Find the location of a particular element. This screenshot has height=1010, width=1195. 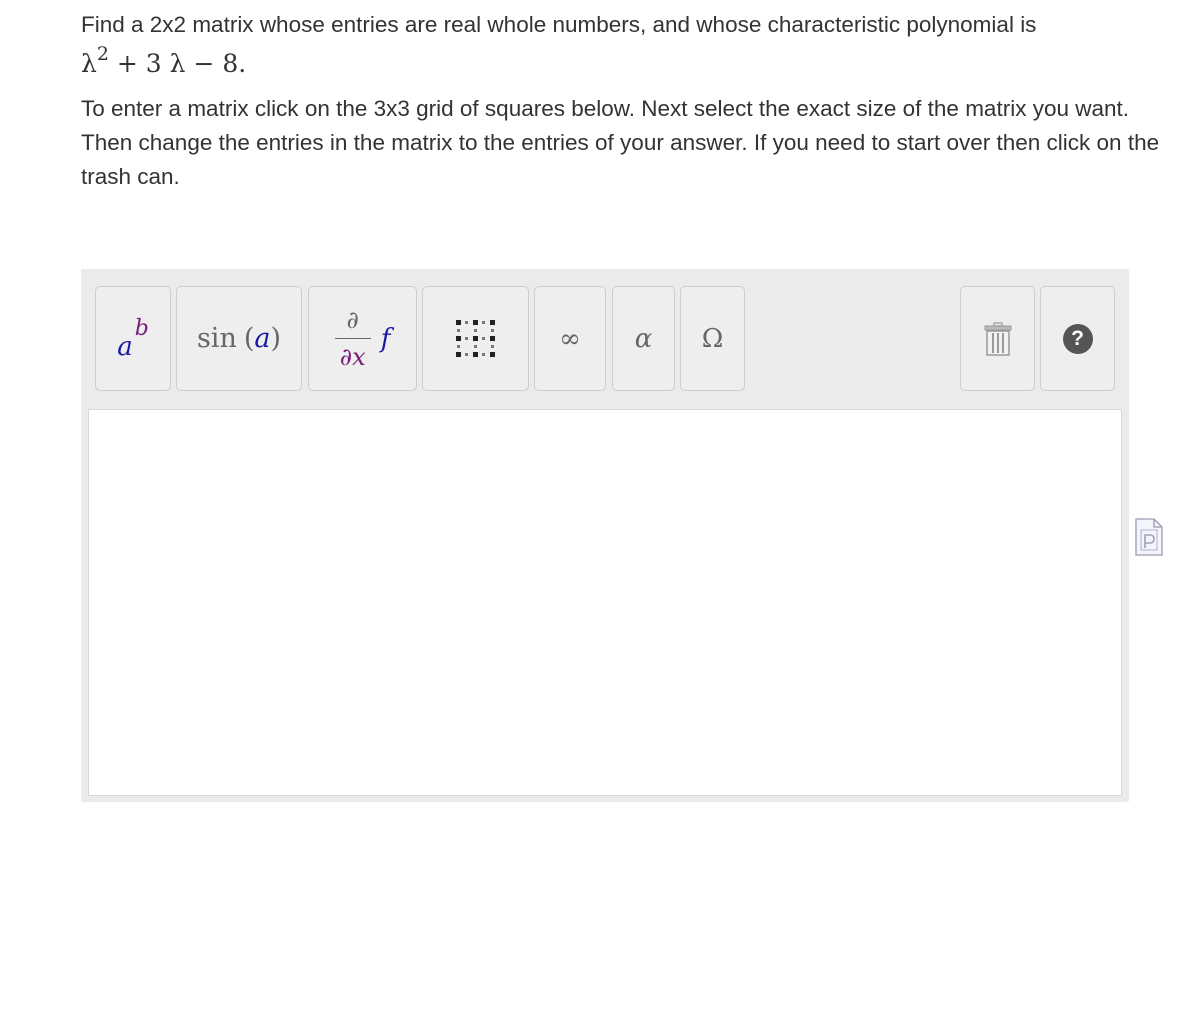

poly-lambda: λ is located at coordinates (89, 63).